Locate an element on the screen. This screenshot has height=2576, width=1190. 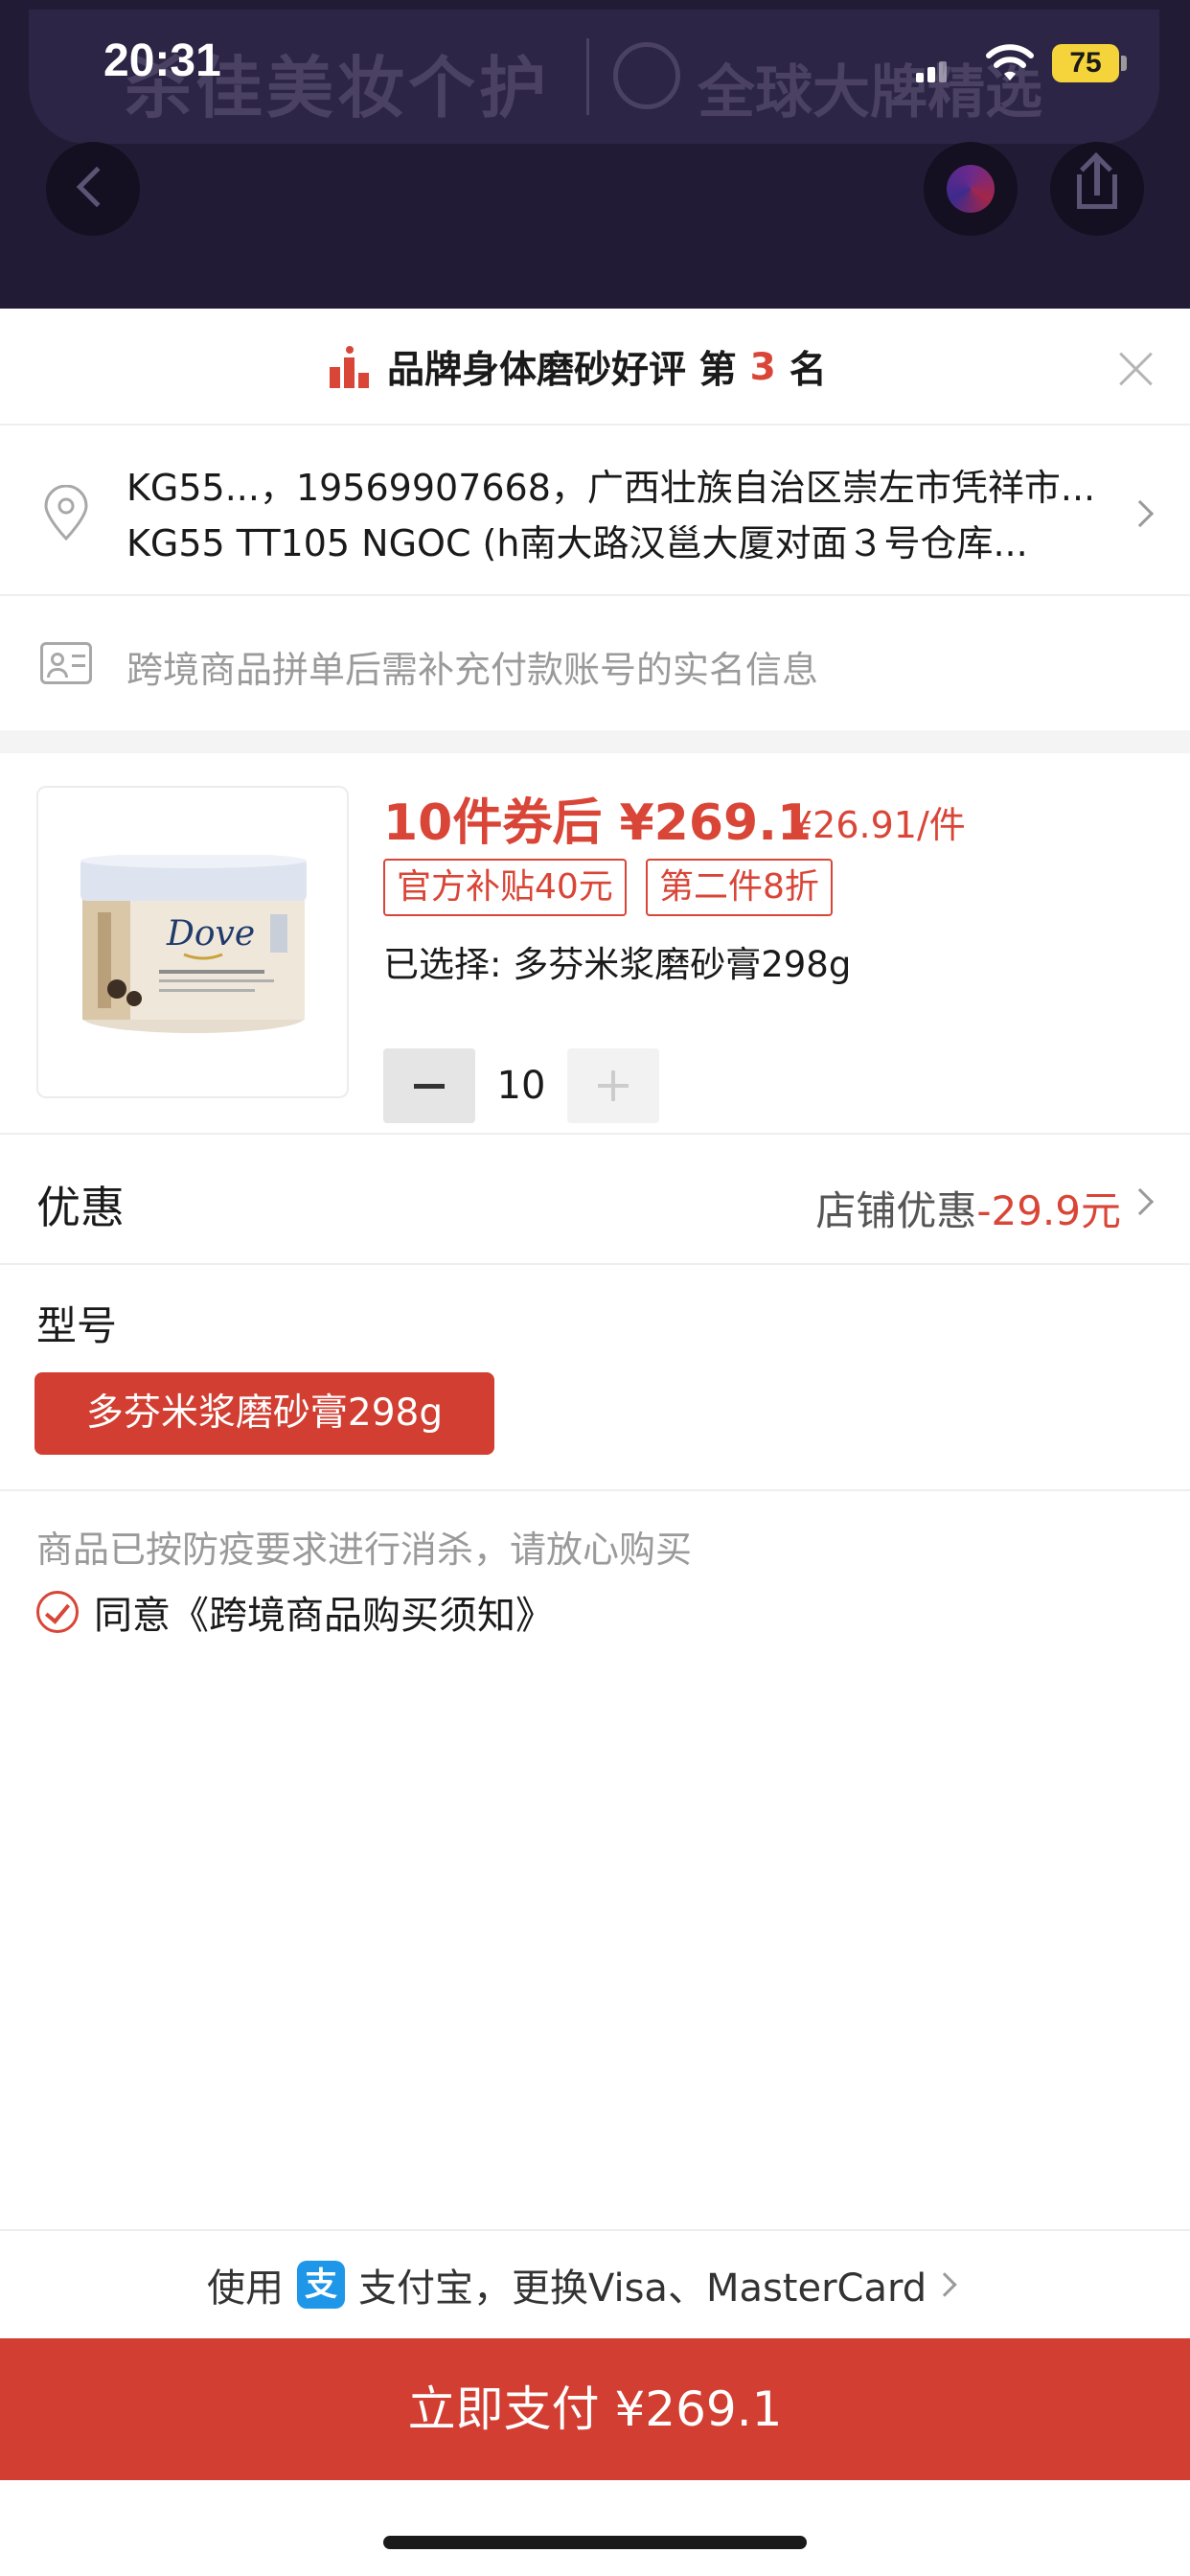
back-button is located at coordinates (93, 189).